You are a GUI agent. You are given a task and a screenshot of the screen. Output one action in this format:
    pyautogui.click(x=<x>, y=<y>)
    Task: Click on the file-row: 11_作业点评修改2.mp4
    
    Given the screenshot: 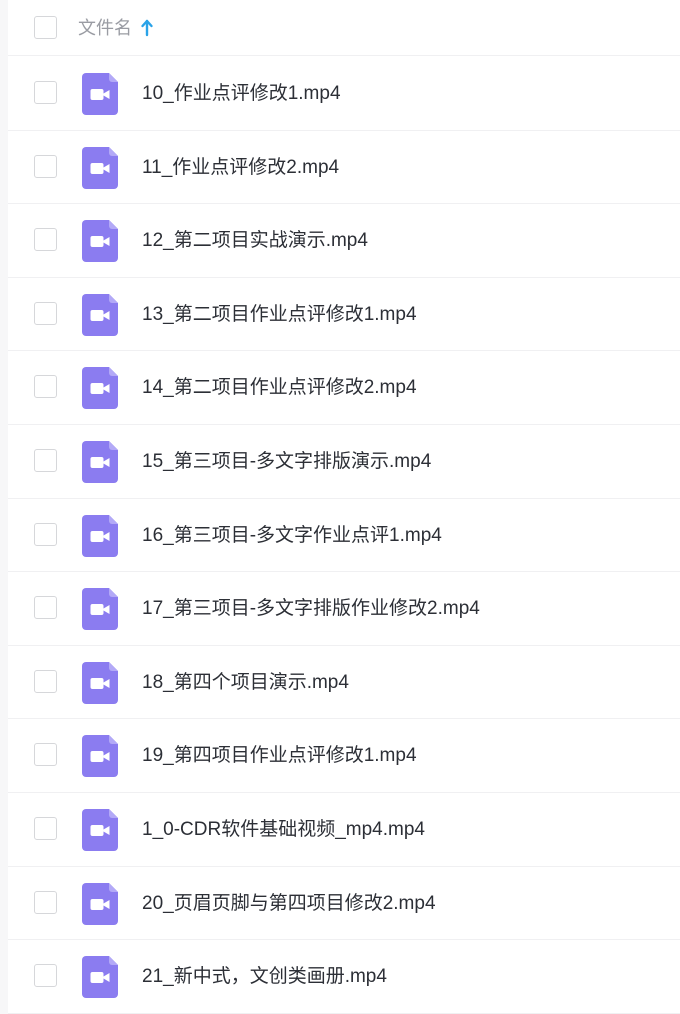 What is the action you would take?
    pyautogui.click(x=344, y=168)
    